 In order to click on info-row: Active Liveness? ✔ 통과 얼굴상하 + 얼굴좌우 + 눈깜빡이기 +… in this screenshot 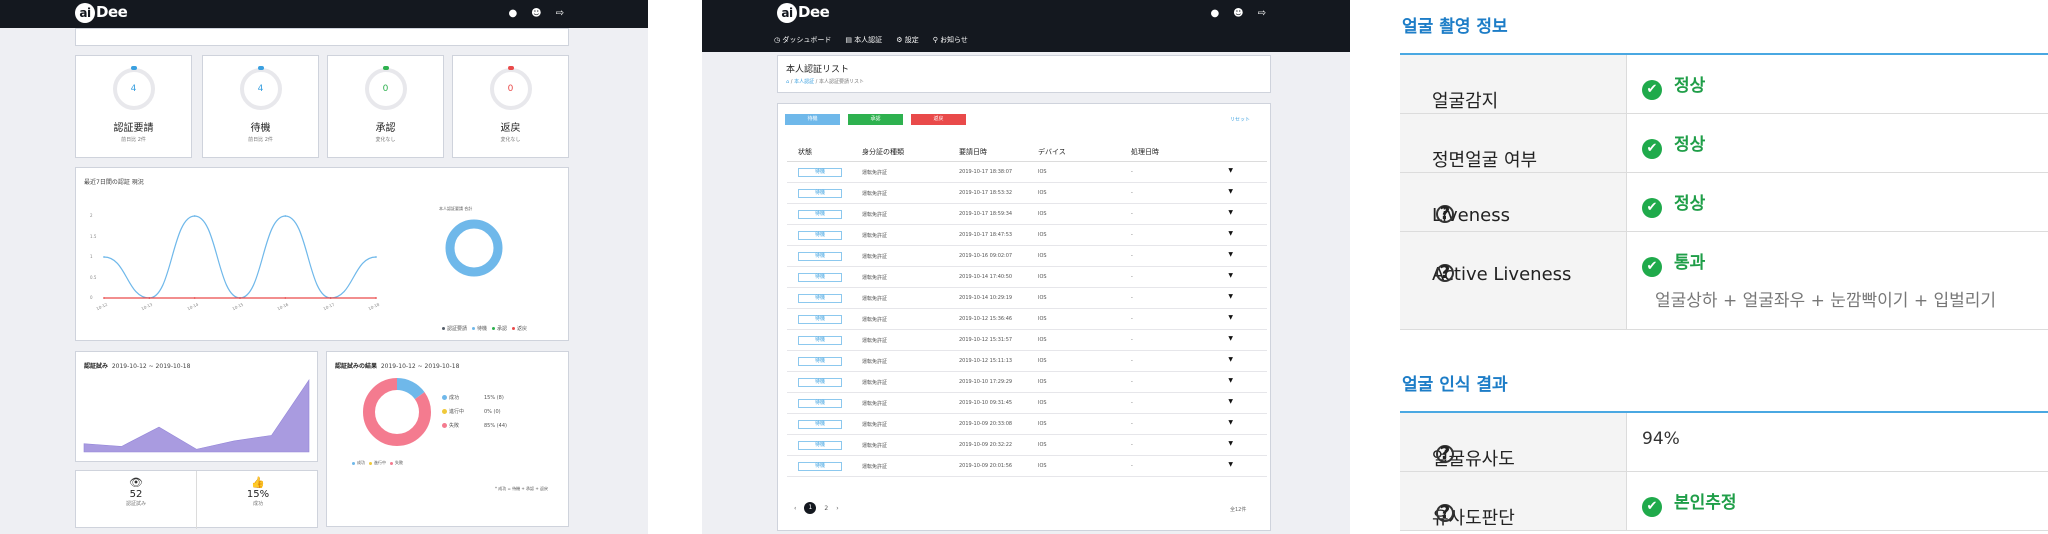, I will do `click(1724, 281)`.